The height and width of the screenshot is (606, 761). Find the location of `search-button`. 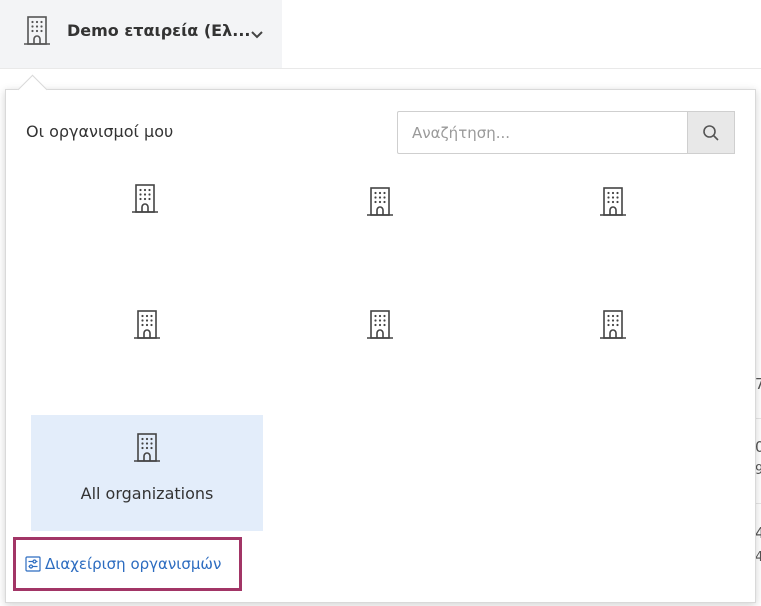

search-button is located at coordinates (711, 132).